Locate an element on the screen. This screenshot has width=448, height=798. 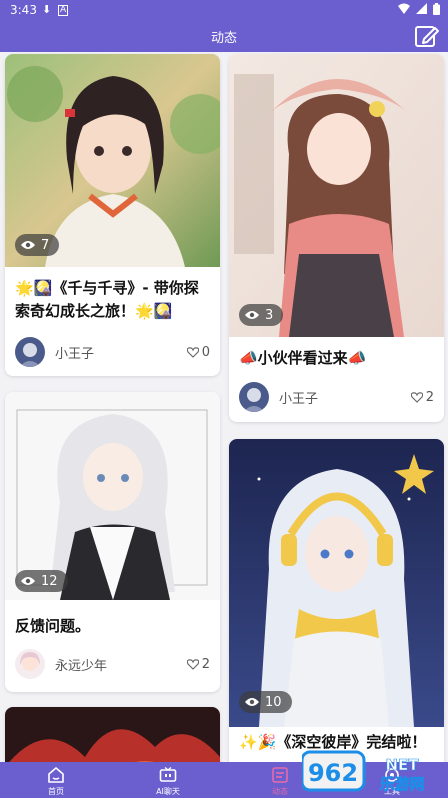
watermark-number: 962 is located at coordinates (333, 773).